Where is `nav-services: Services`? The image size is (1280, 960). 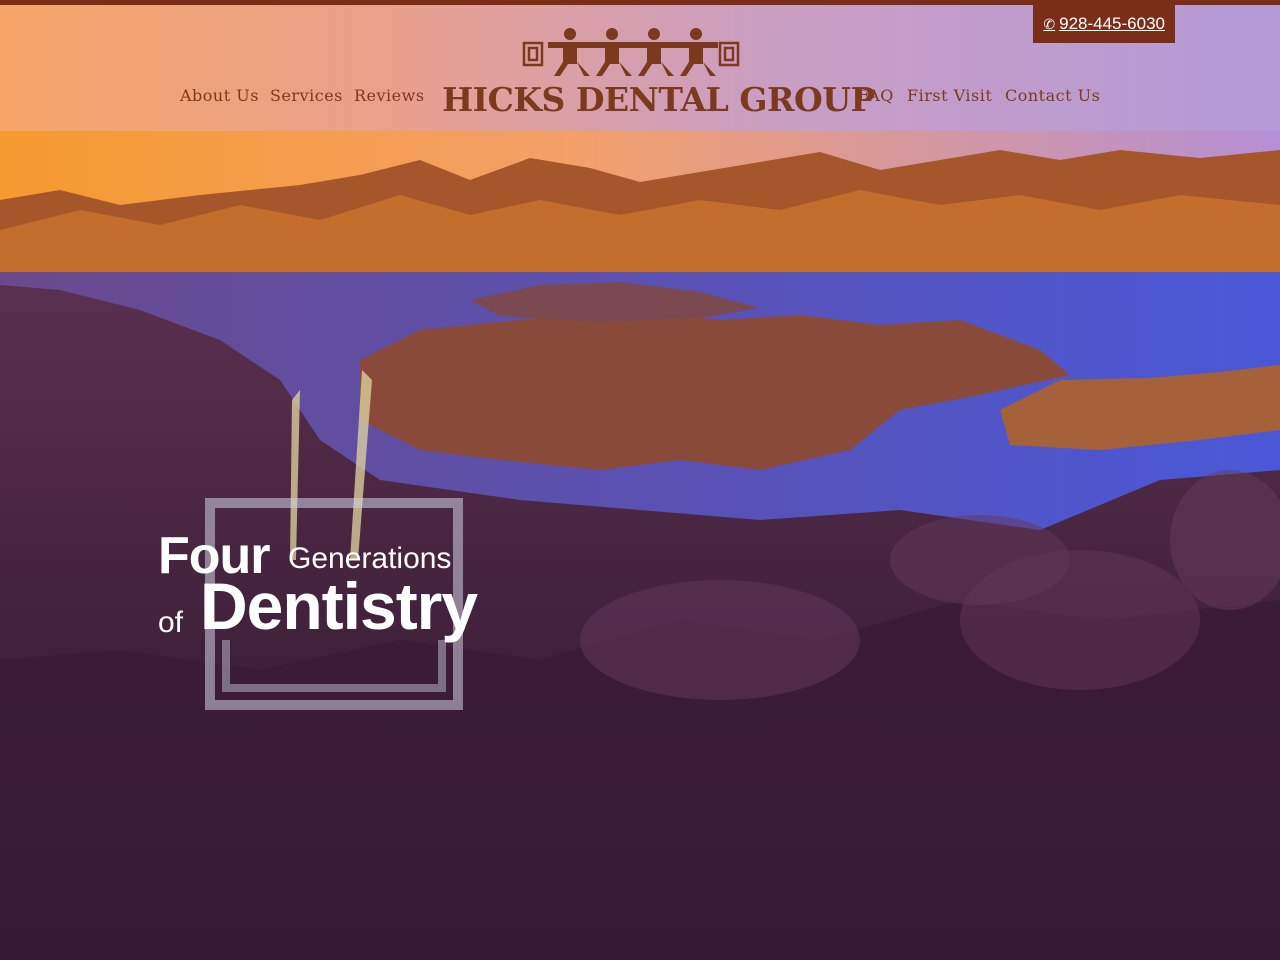 nav-services: Services is located at coordinates (306, 95).